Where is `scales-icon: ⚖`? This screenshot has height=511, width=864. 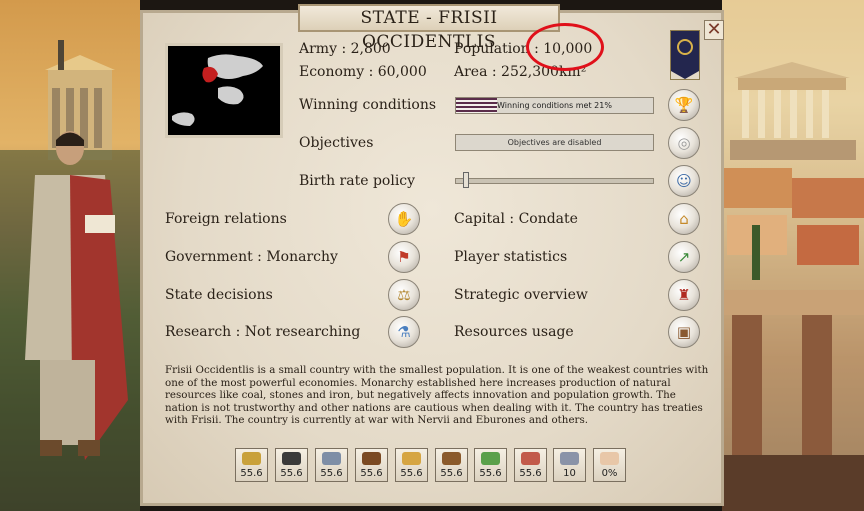 scales-icon: ⚖ is located at coordinates (404, 295).